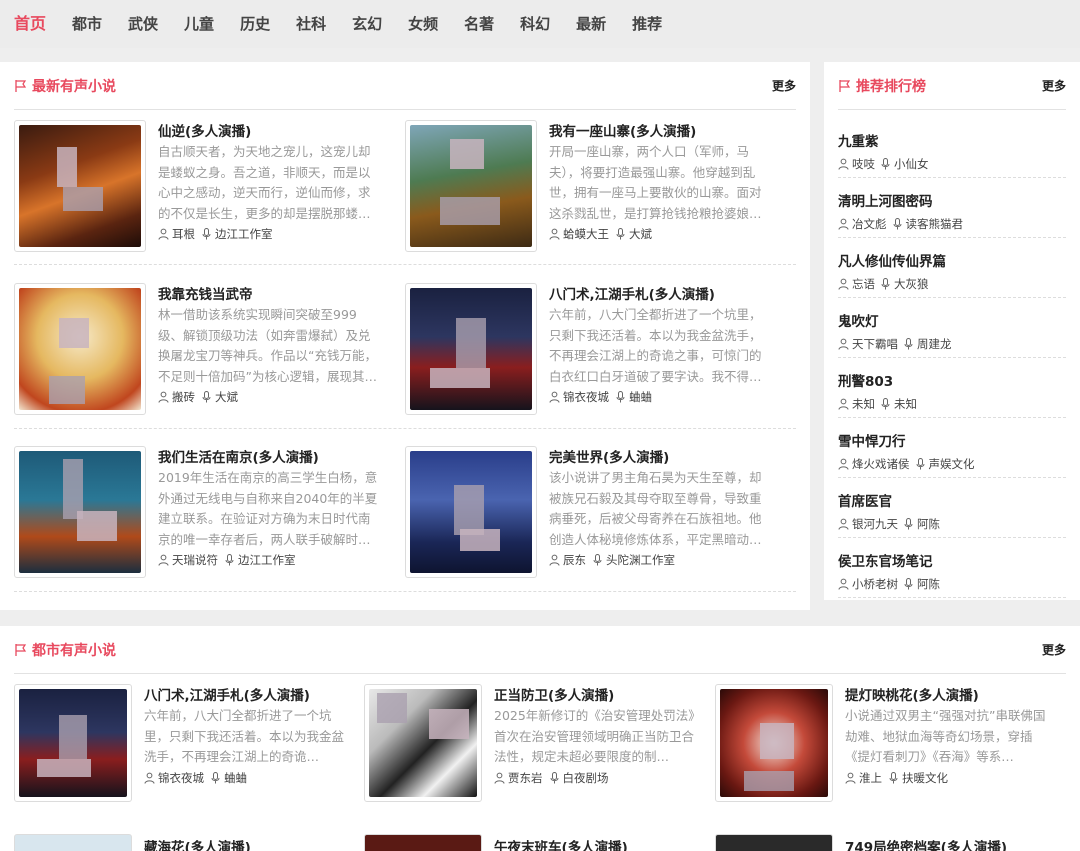  I want to click on urban-more-link: 更多, so click(1054, 649).